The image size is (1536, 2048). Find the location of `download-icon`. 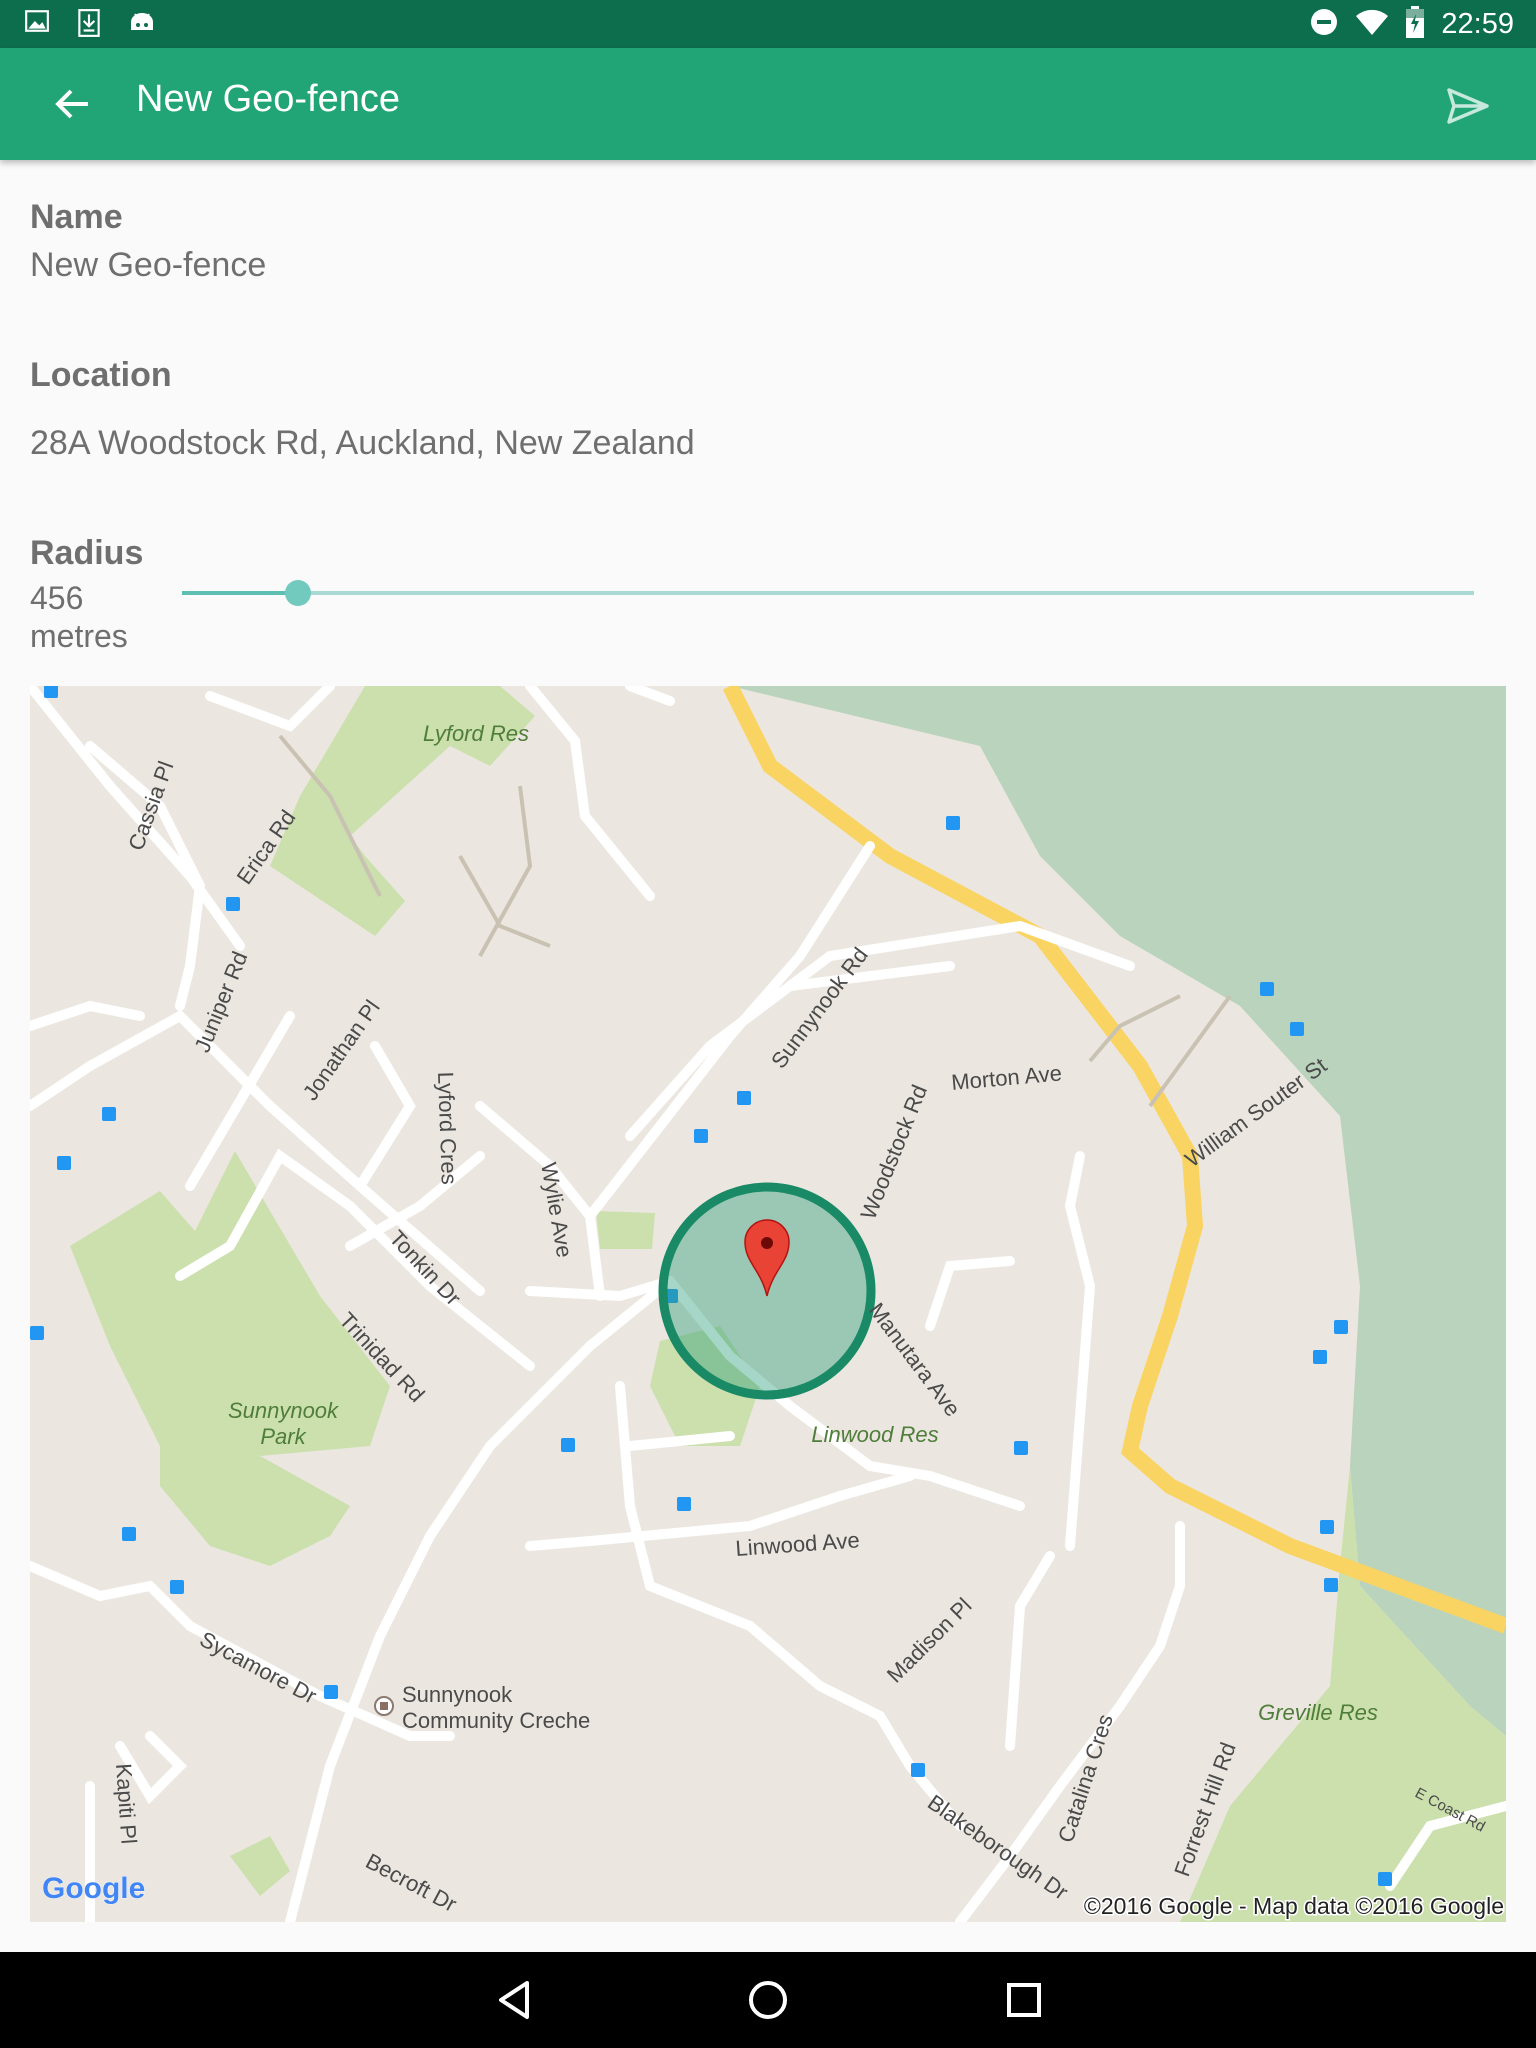

download-icon is located at coordinates (89, 25).